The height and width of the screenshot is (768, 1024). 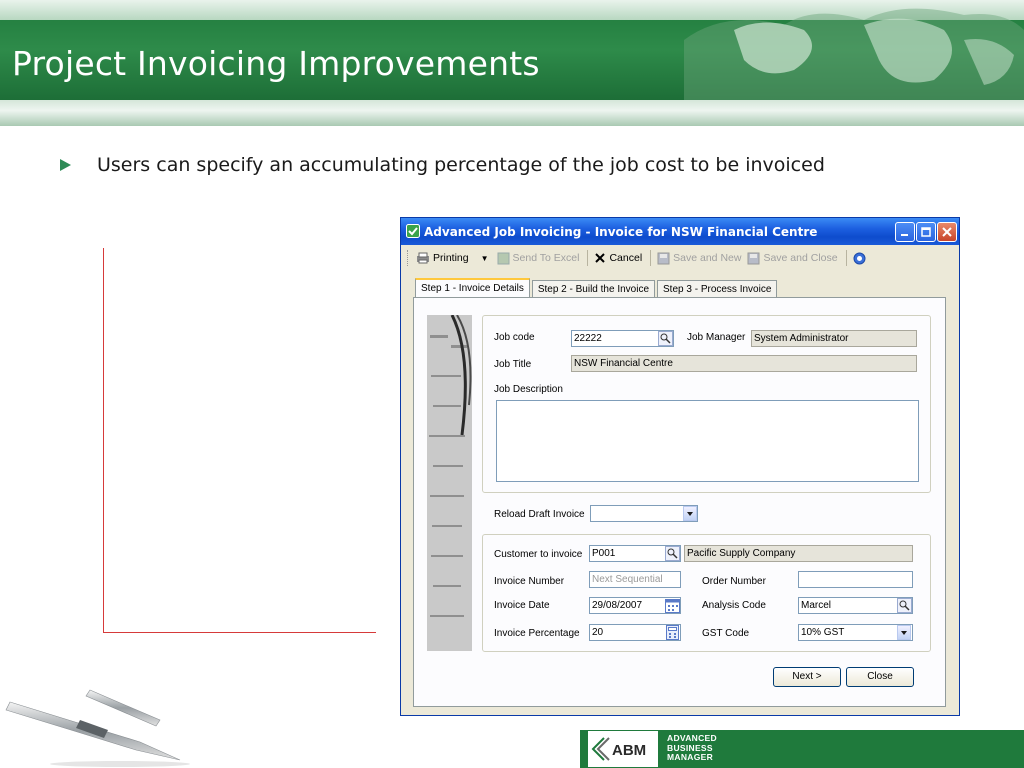 What do you see at coordinates (529, 581) in the screenshot?
I see `invoice-number-label: Invoice Number` at bounding box center [529, 581].